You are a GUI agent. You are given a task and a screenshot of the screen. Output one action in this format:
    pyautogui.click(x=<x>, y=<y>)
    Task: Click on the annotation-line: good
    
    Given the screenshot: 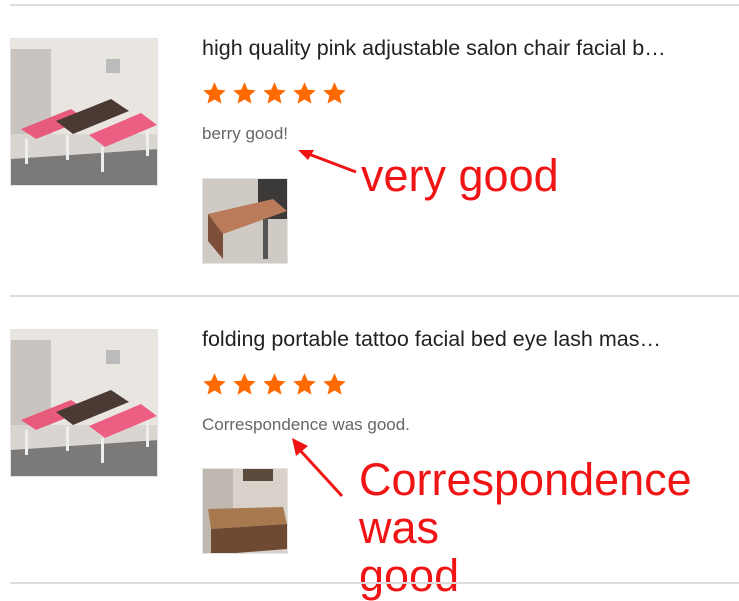 What is the action you would take?
    pyautogui.click(x=409, y=575)
    